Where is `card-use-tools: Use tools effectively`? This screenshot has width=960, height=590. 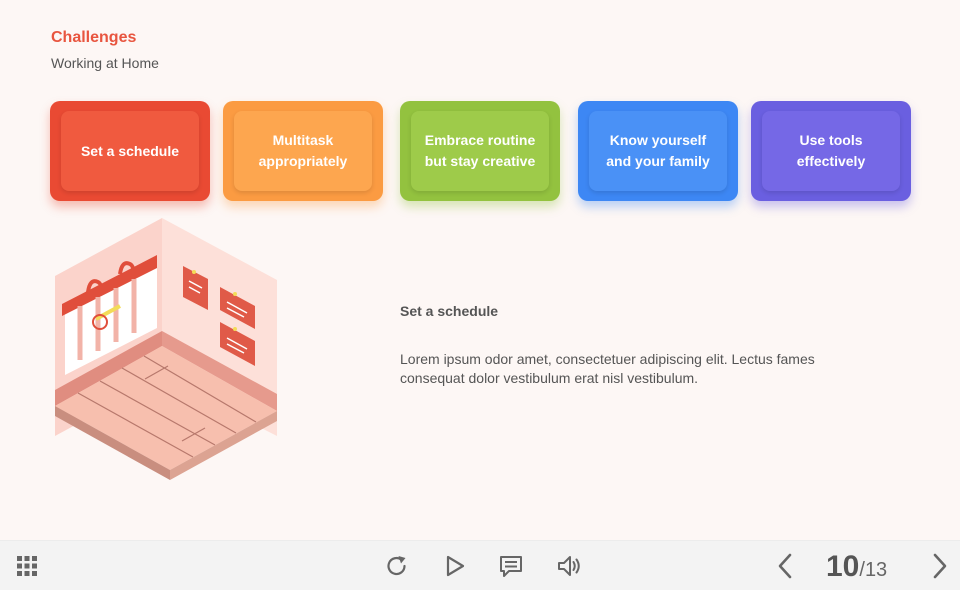
card-use-tools: Use tools effectively is located at coordinates (831, 151).